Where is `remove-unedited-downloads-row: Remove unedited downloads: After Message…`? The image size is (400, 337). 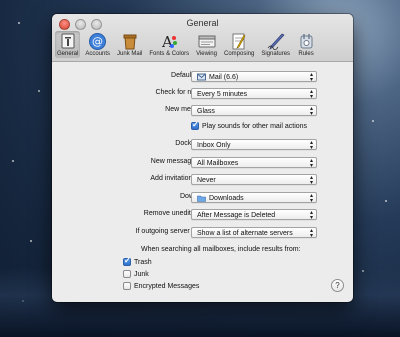
remove-unedited-downloads-row: Remove unedited downloads: After Message… is located at coordinates (202, 215).